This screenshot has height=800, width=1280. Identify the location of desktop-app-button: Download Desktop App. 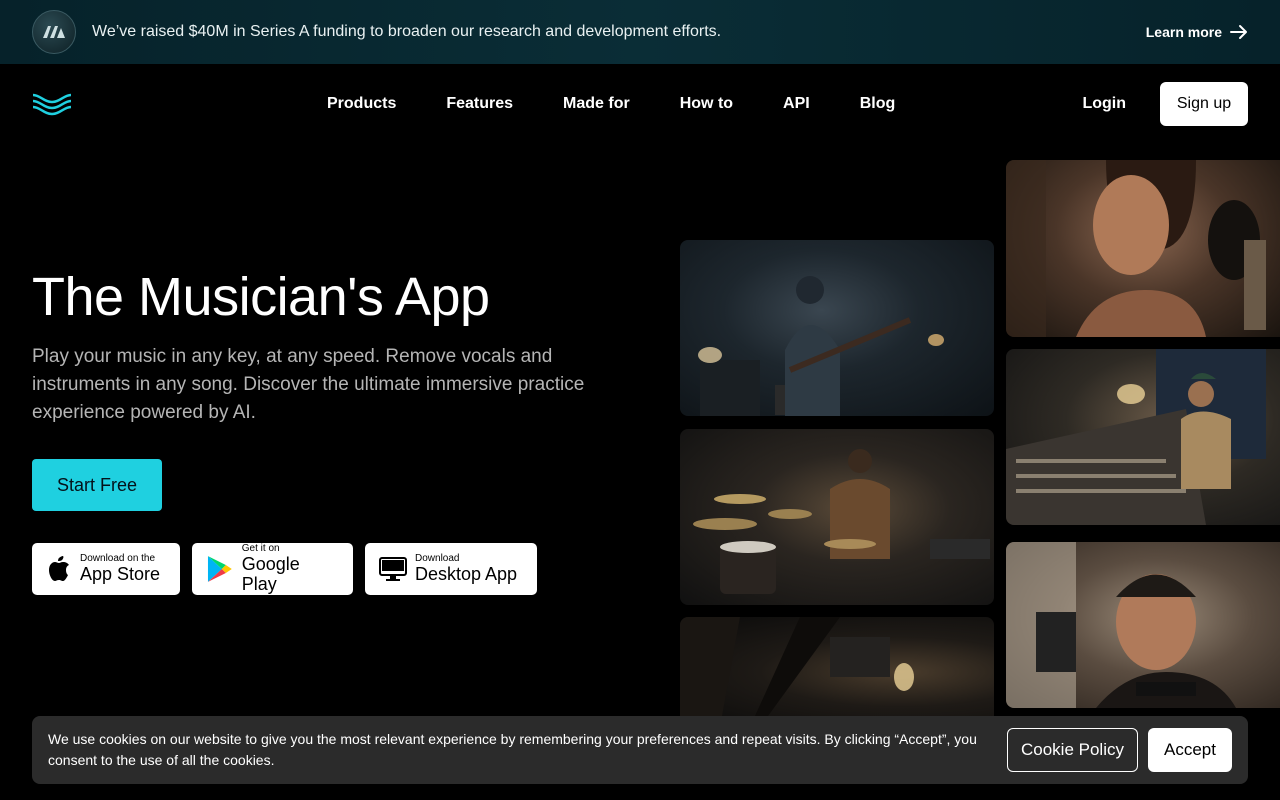
(451, 569).